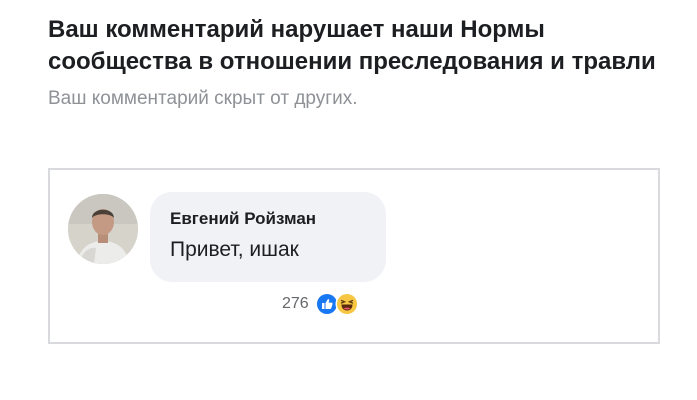  I want to click on haha-icon, so click(347, 304).